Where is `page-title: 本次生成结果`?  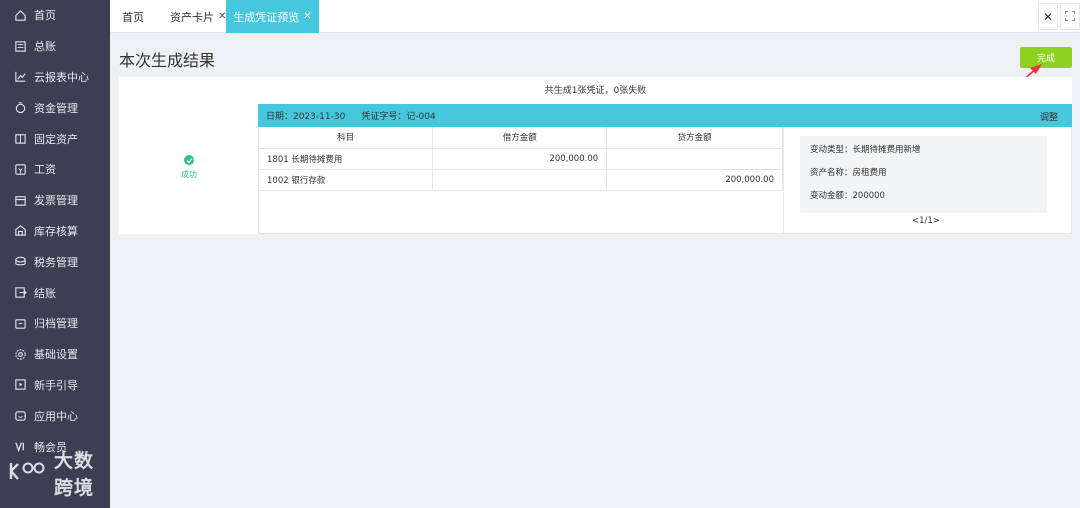 page-title: 本次生成结果 is located at coordinates (167, 60).